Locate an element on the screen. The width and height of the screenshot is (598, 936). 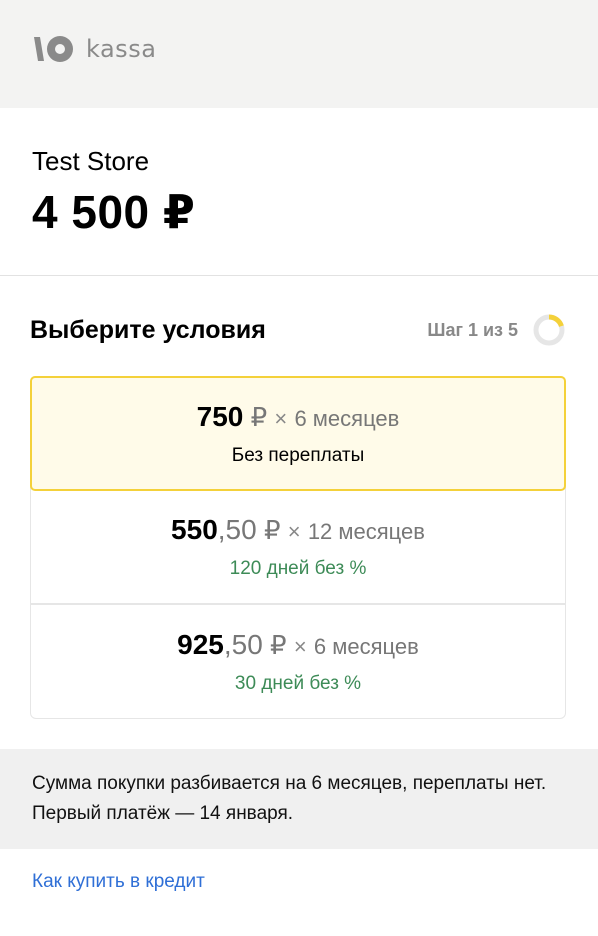
installment-option-1: 550,50 ₽ × 12 месяцев 120 дней без % is located at coordinates (298, 547).